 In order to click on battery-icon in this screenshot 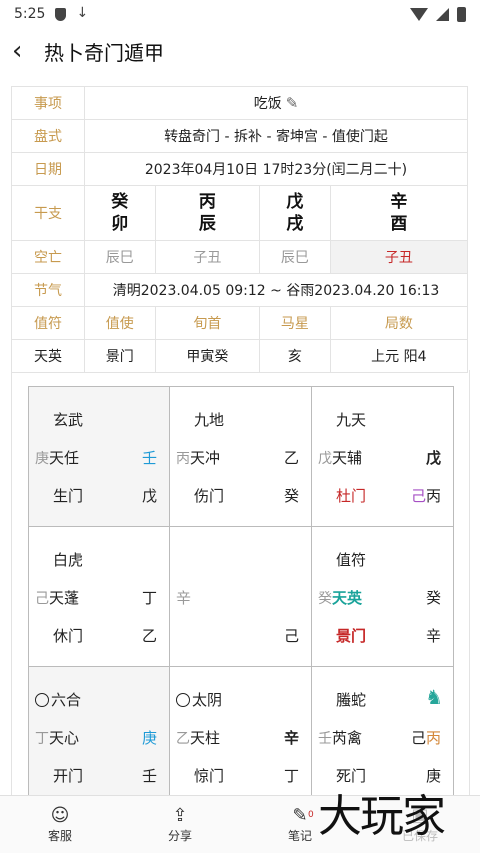, I will do `click(461, 14)`.